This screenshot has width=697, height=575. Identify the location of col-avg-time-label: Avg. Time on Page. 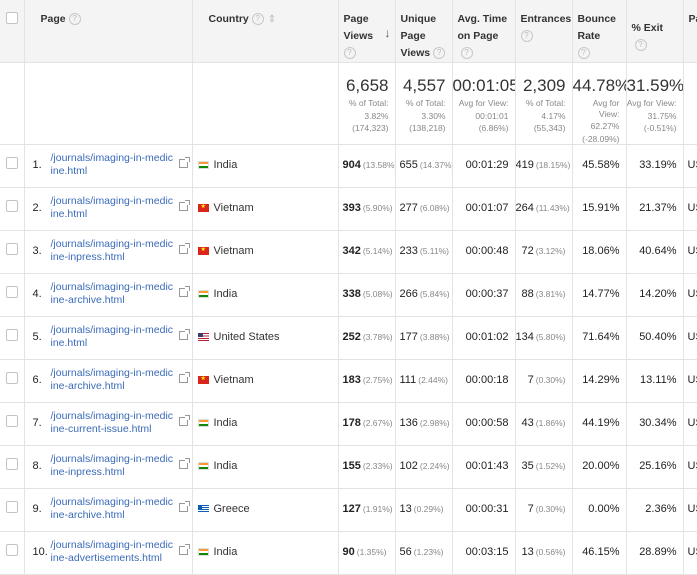
(483, 27).